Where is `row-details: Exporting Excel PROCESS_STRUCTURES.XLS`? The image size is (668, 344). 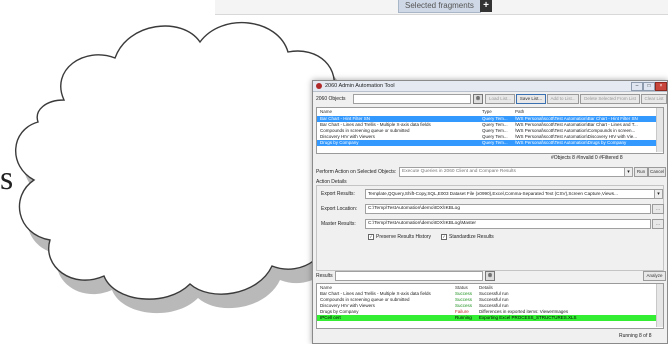
row-details: Exporting Excel PROCESS_STRUCTURES.XLS is located at coordinates (528, 317).